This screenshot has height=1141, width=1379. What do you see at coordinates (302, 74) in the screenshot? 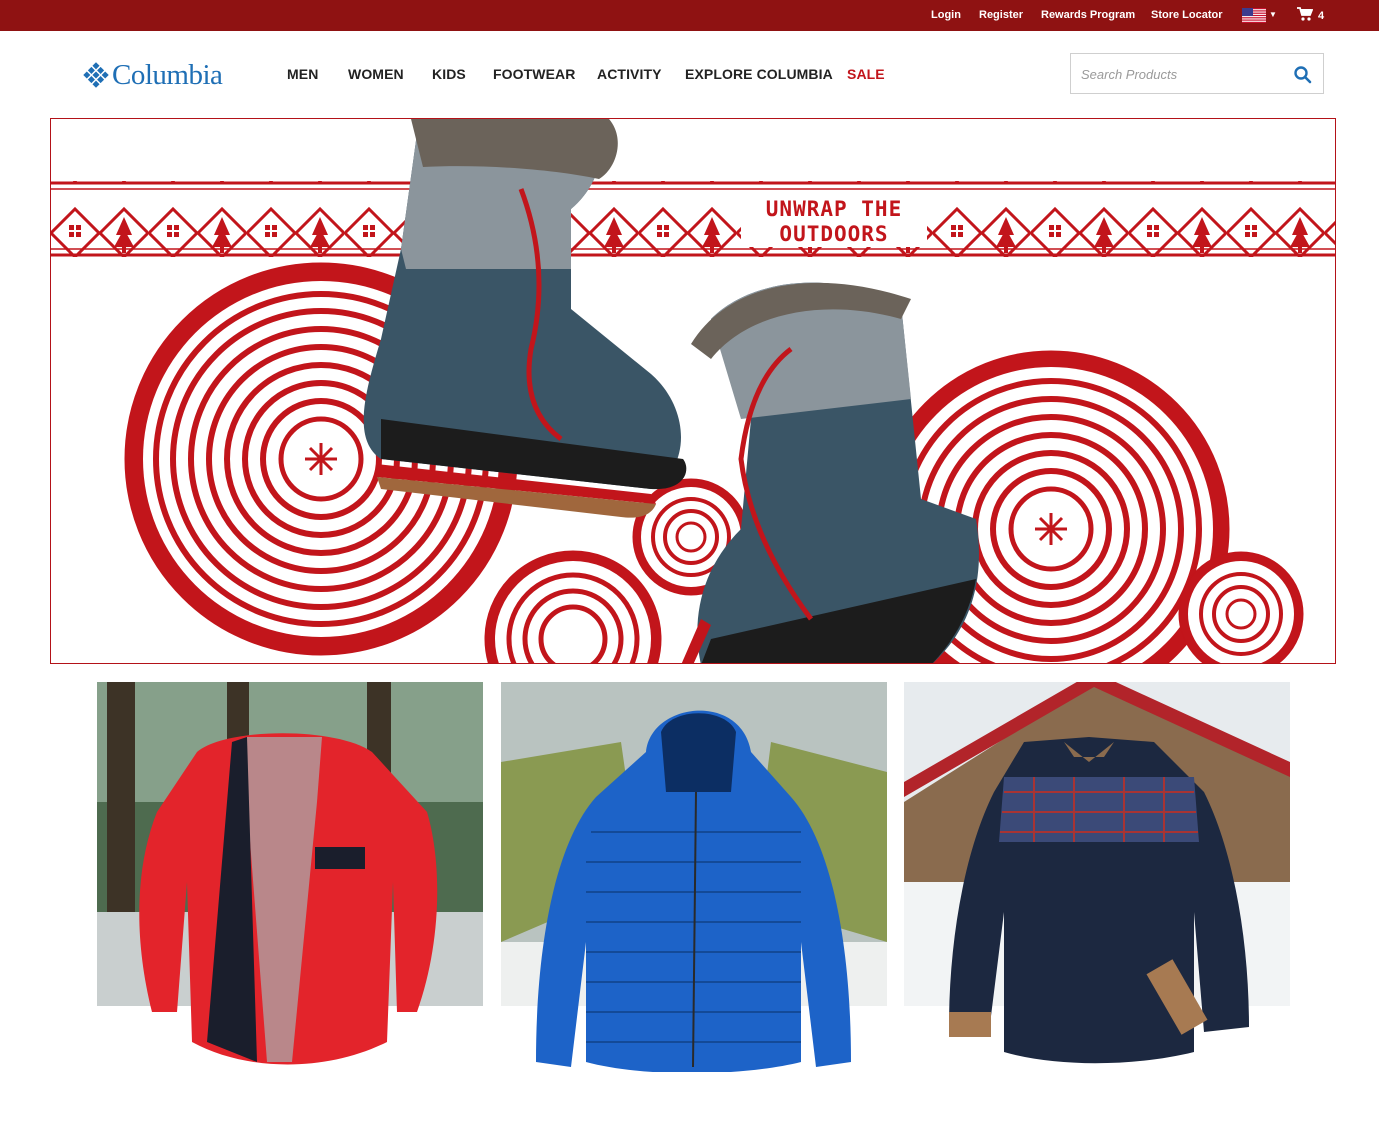
I see `nav-item-men: MEN` at bounding box center [302, 74].